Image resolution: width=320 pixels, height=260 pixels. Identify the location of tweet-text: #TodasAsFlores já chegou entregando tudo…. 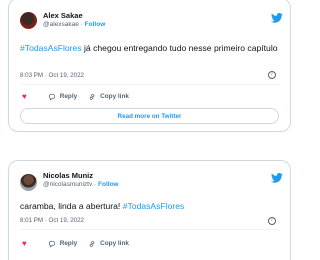
(149, 48).